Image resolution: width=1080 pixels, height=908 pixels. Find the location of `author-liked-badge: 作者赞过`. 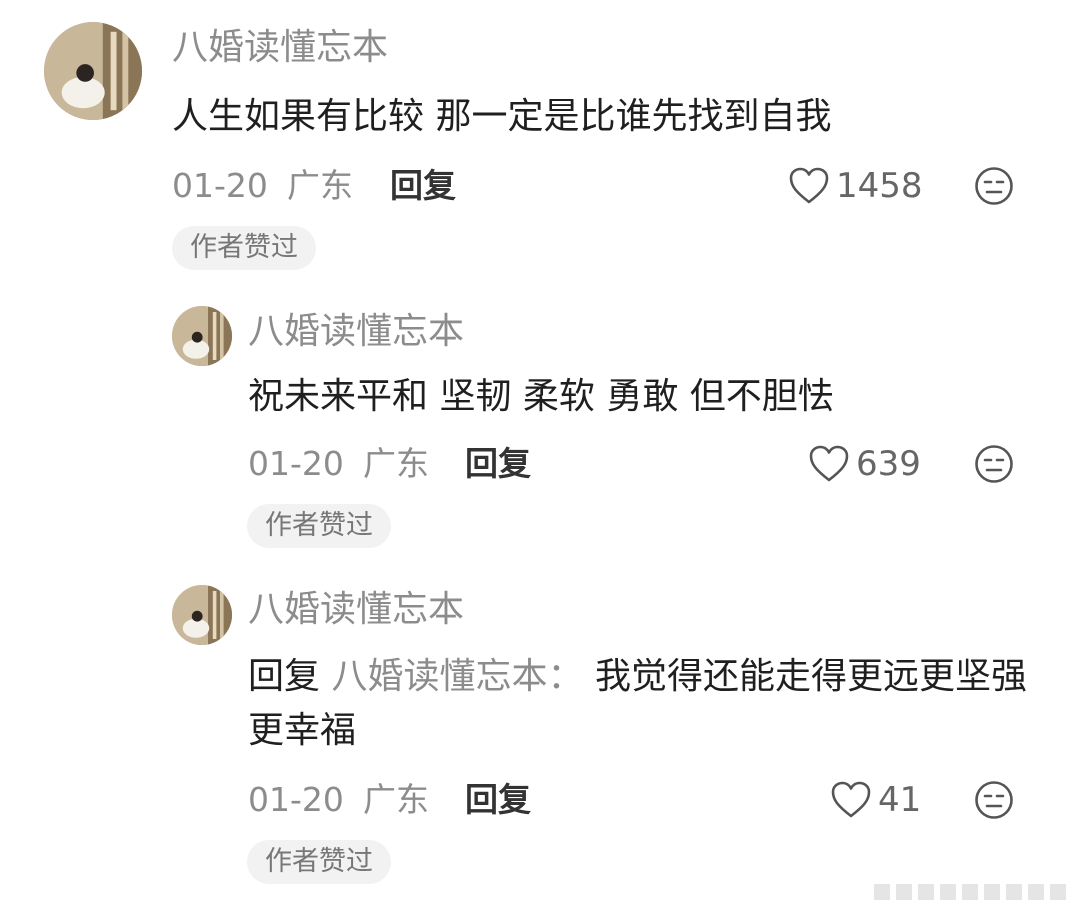

author-liked-badge: 作者赞过 is located at coordinates (319, 862).